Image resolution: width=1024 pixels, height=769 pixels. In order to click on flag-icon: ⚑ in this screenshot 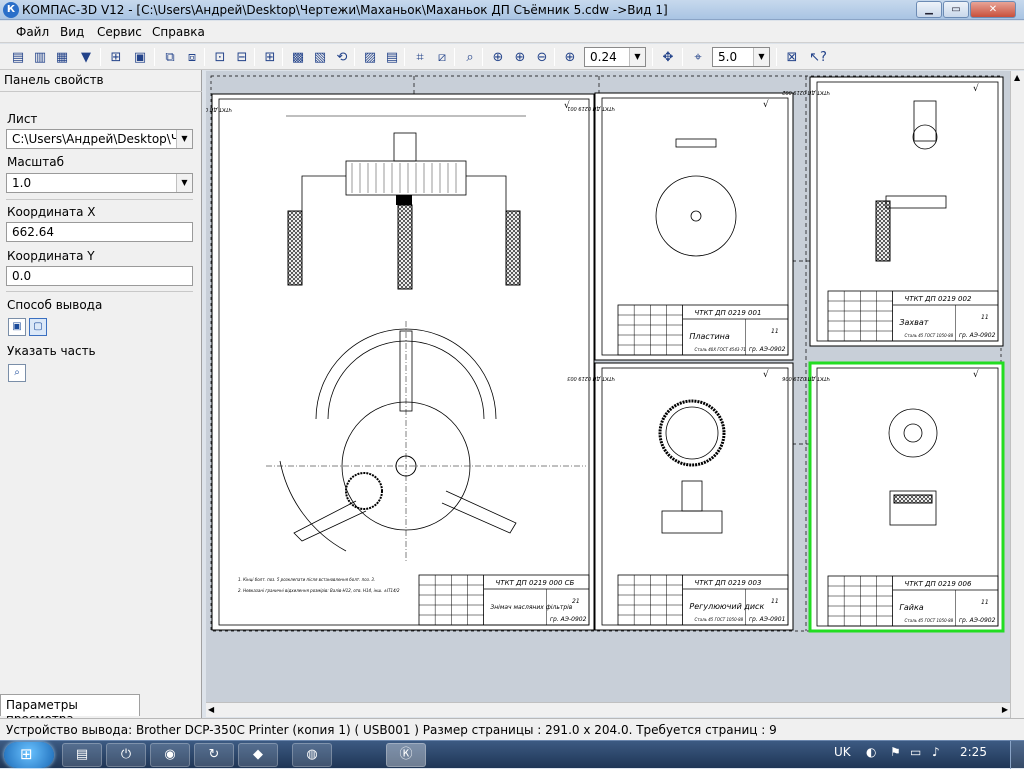, I will do `click(895, 752)`.